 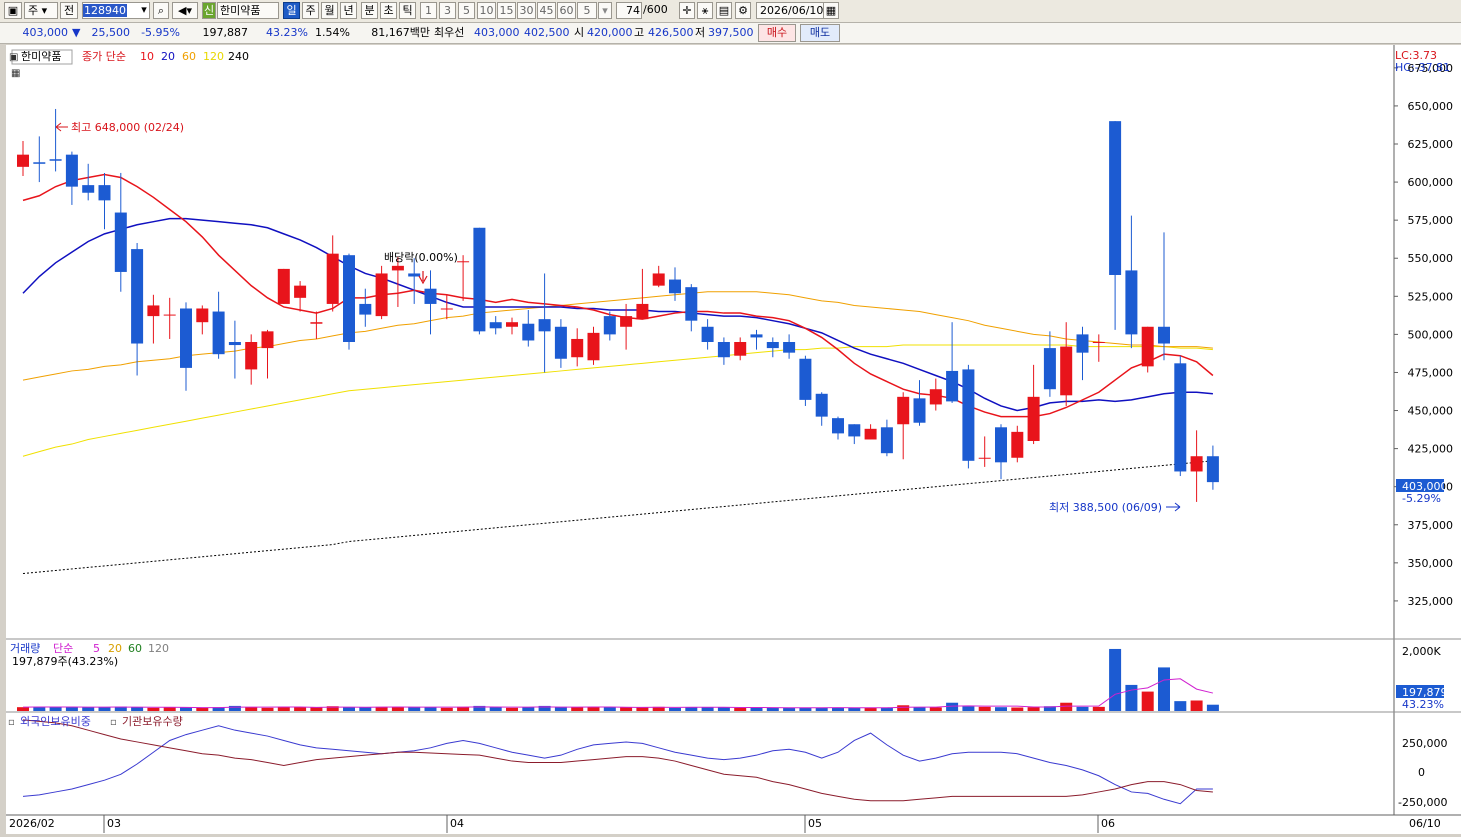 I want to click on minute-5: 5, so click(x=466, y=10).